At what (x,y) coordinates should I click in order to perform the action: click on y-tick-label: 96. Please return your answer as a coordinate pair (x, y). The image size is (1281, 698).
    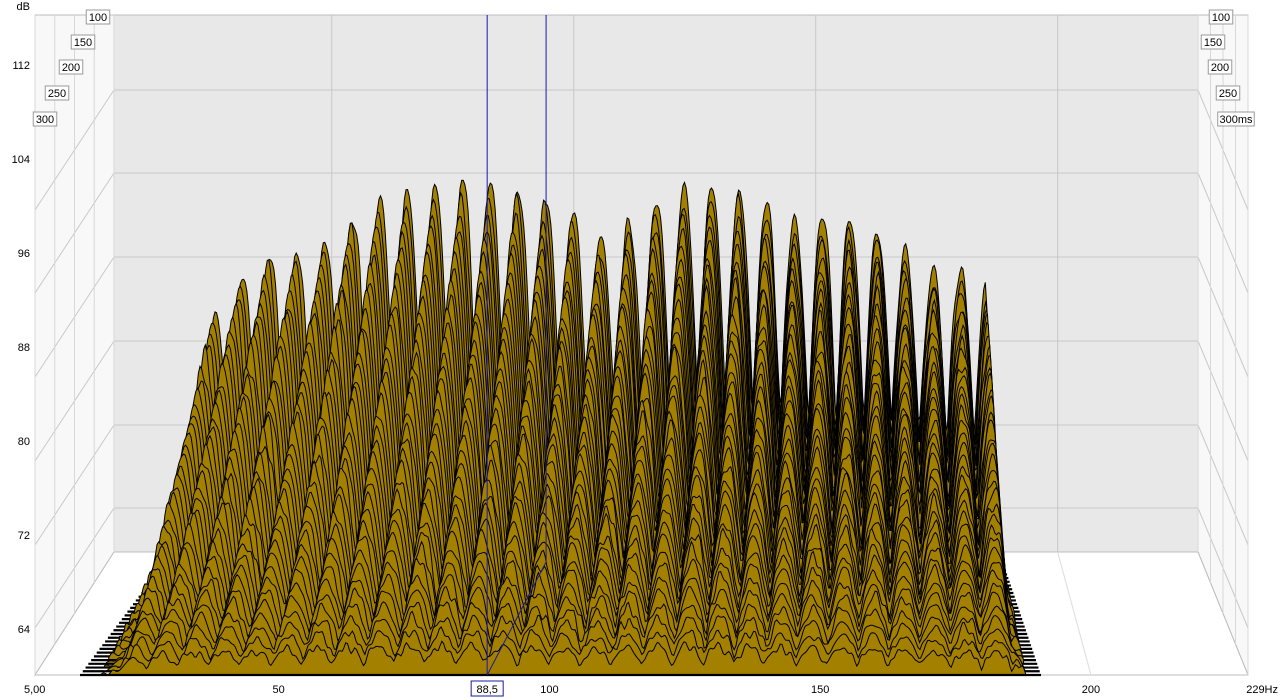
    Looking at the image, I should click on (24, 254).